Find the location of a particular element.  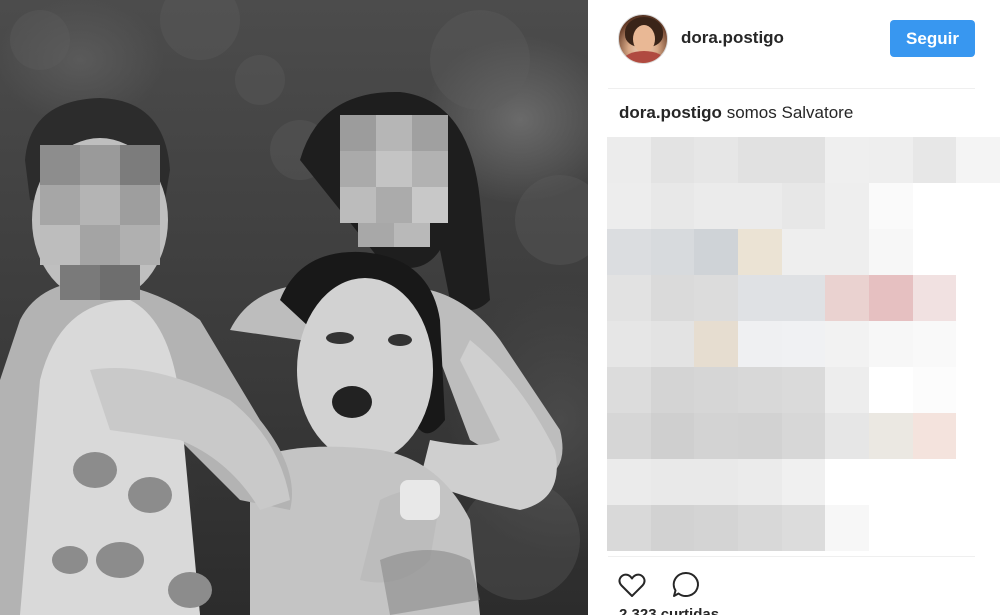

post-actions is located at coordinates (668, 586).